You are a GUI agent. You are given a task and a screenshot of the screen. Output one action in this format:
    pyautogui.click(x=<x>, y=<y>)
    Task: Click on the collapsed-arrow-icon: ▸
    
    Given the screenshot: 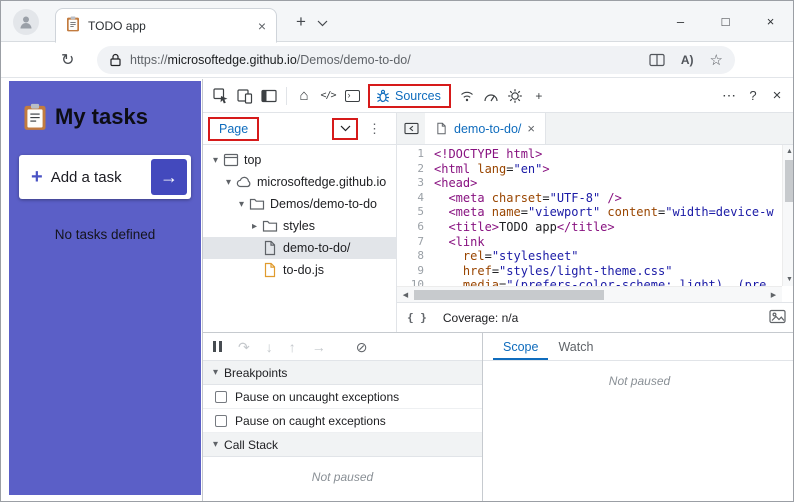 What is the action you would take?
    pyautogui.click(x=254, y=226)
    